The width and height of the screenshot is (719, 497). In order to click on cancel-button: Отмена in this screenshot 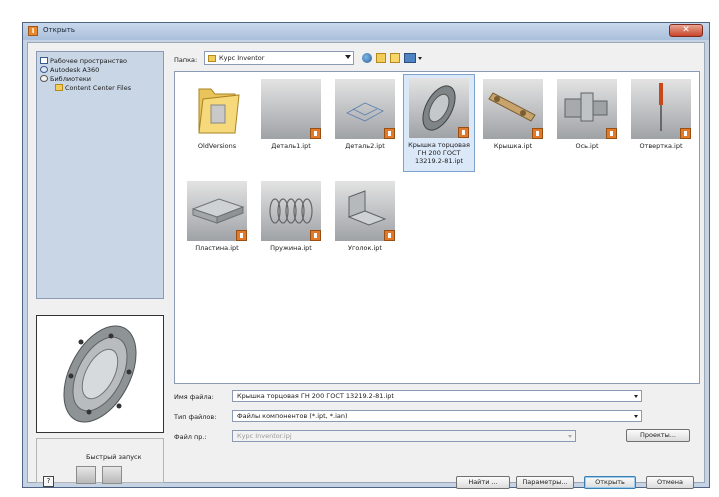, I will do `click(670, 482)`.